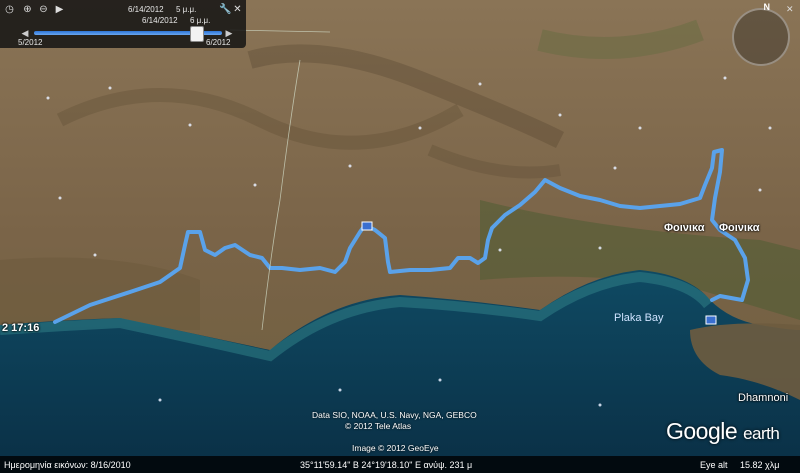 This screenshot has width=800, height=473. I want to click on foinika-label-2: Φοινικα, so click(739, 228).